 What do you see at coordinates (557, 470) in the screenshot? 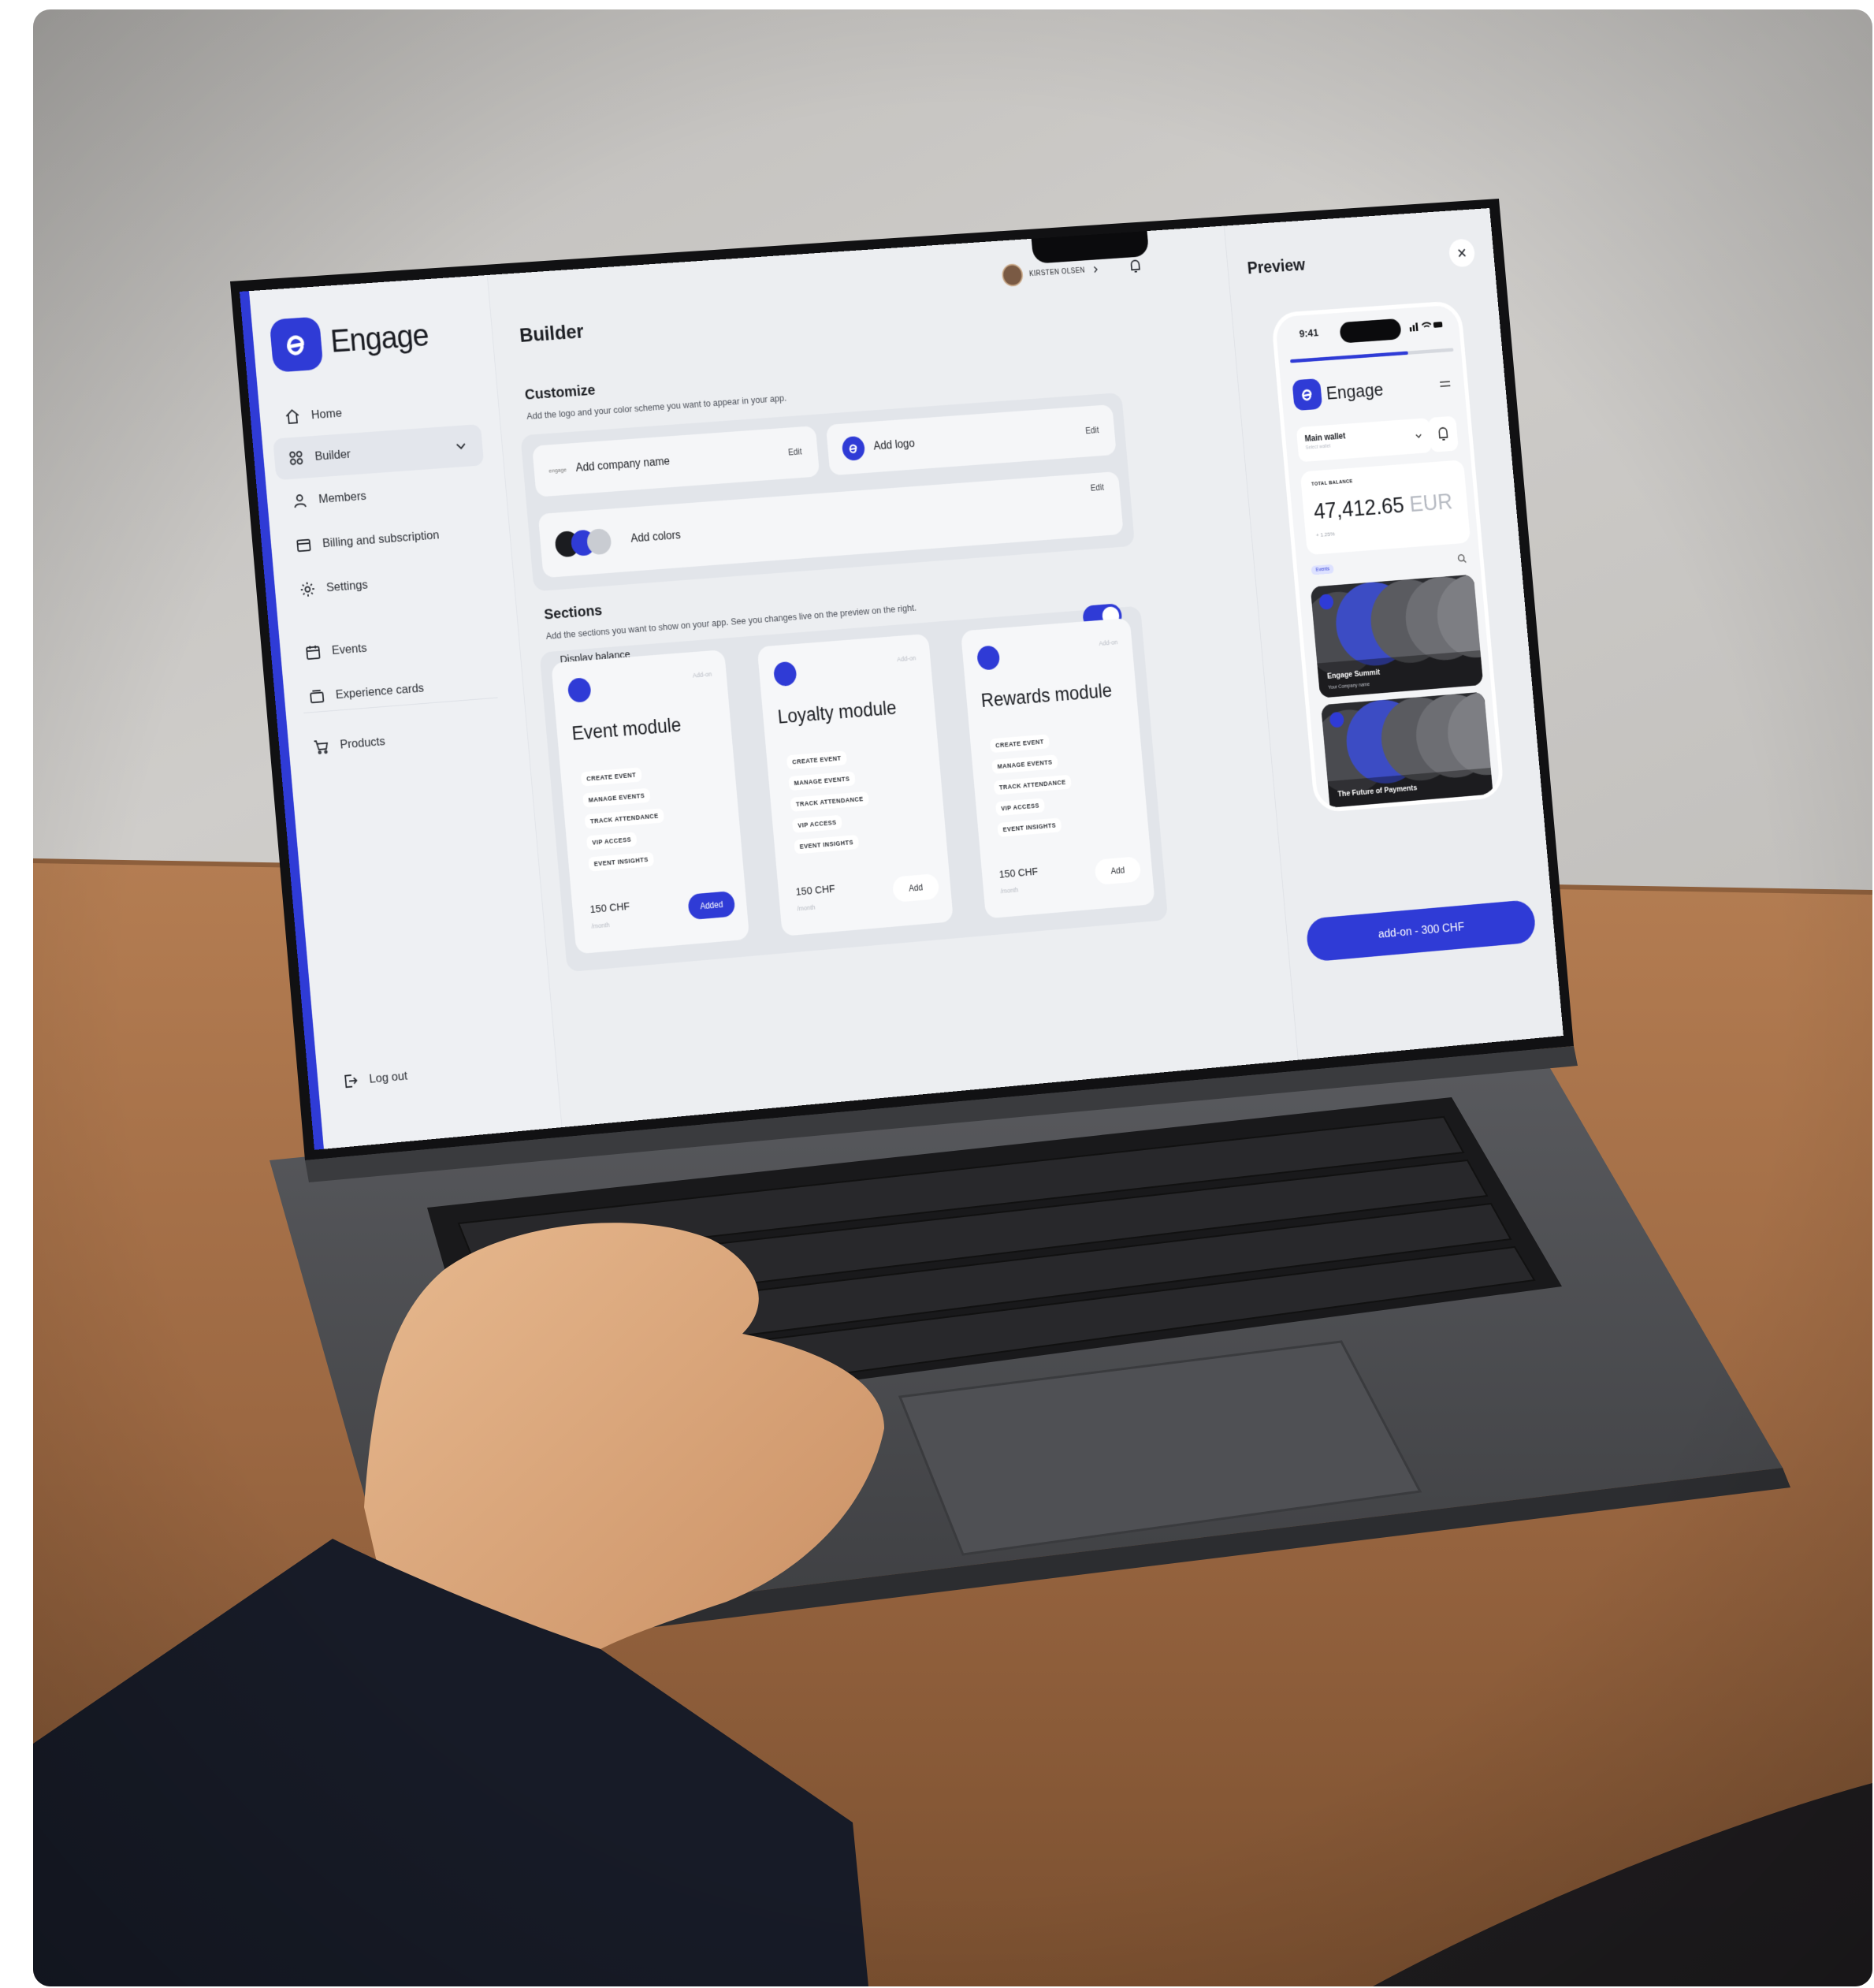
I see `company-tag: engage` at bounding box center [557, 470].